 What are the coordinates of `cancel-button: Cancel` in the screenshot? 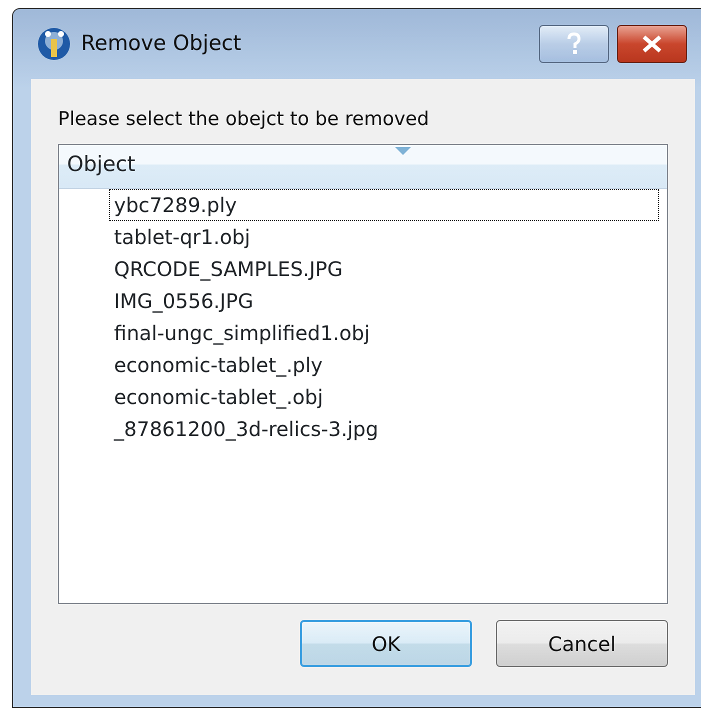 It's located at (582, 643).